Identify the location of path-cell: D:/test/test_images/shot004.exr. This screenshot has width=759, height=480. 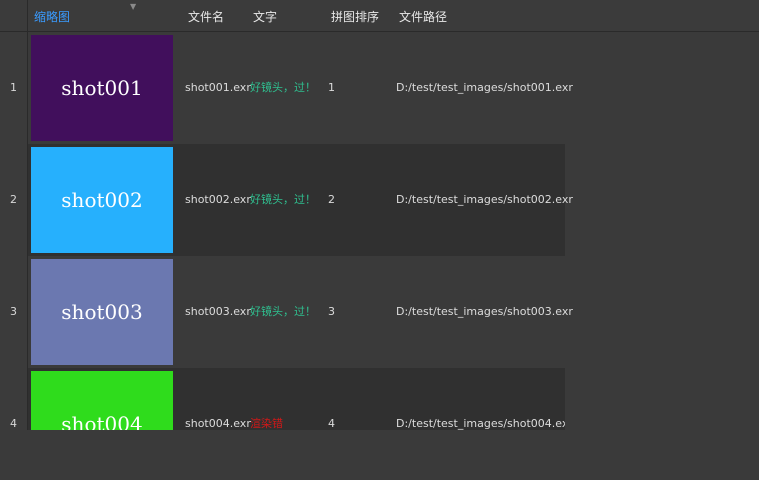
(480, 399).